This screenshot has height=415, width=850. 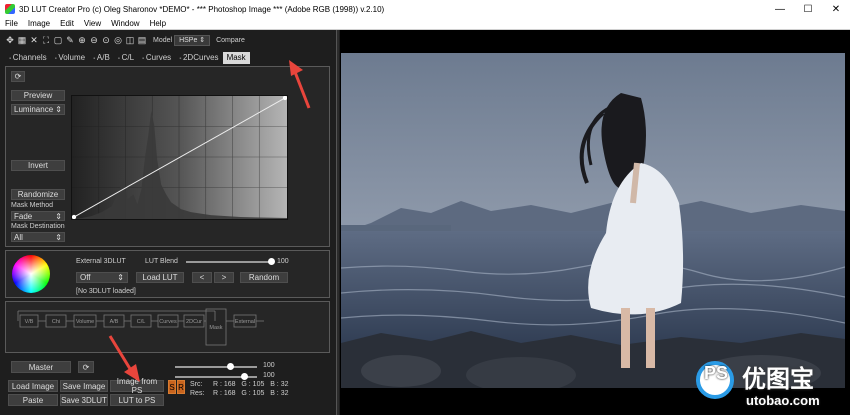 I want to click on histogram, so click(x=179, y=164).